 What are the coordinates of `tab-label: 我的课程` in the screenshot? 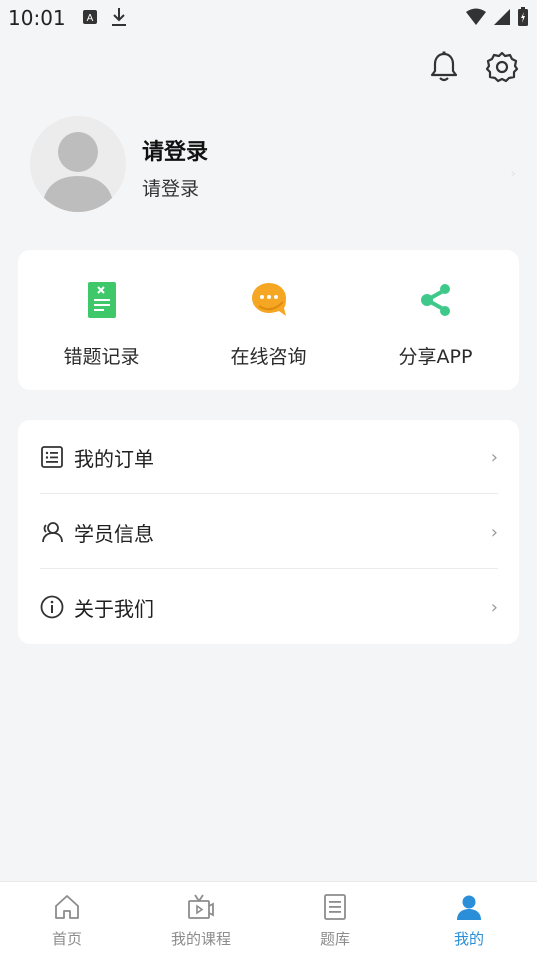 It's located at (200, 939).